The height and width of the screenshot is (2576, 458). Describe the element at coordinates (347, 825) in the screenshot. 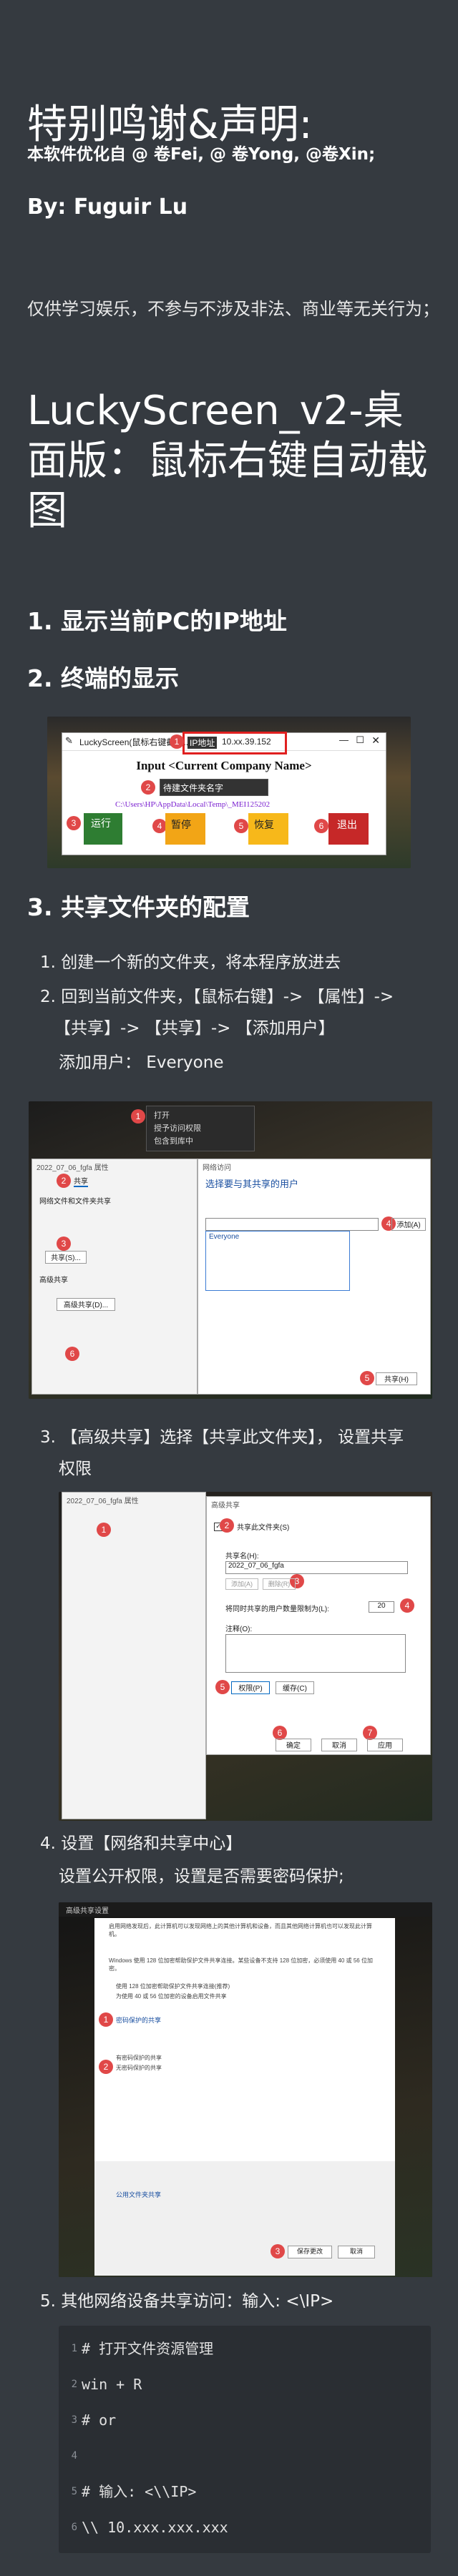

I see `exit-button-label: 退出` at that location.